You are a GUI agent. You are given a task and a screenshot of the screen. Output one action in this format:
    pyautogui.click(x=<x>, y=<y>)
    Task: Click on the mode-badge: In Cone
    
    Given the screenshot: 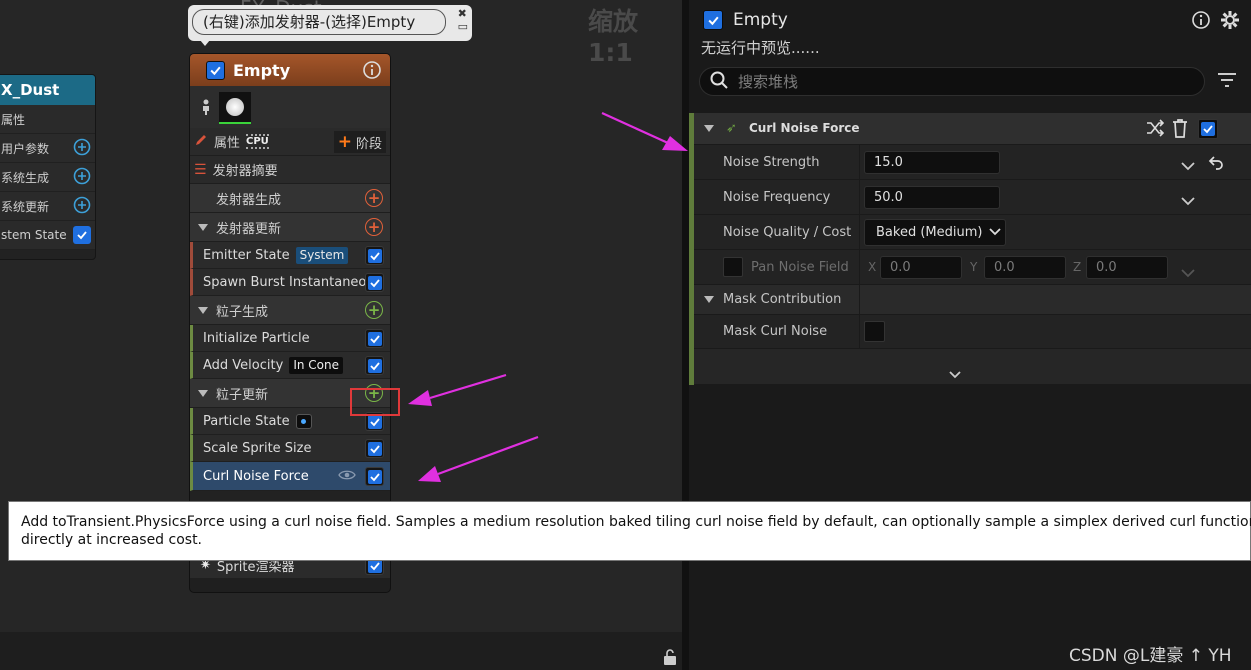 What is the action you would take?
    pyautogui.click(x=316, y=365)
    